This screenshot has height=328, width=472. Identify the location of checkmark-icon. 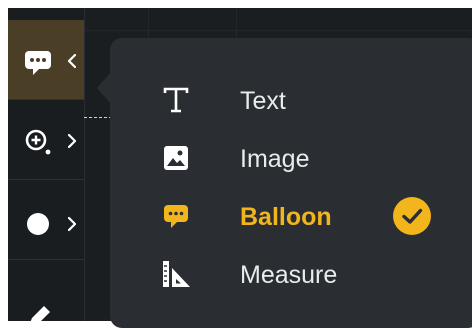
(412, 216).